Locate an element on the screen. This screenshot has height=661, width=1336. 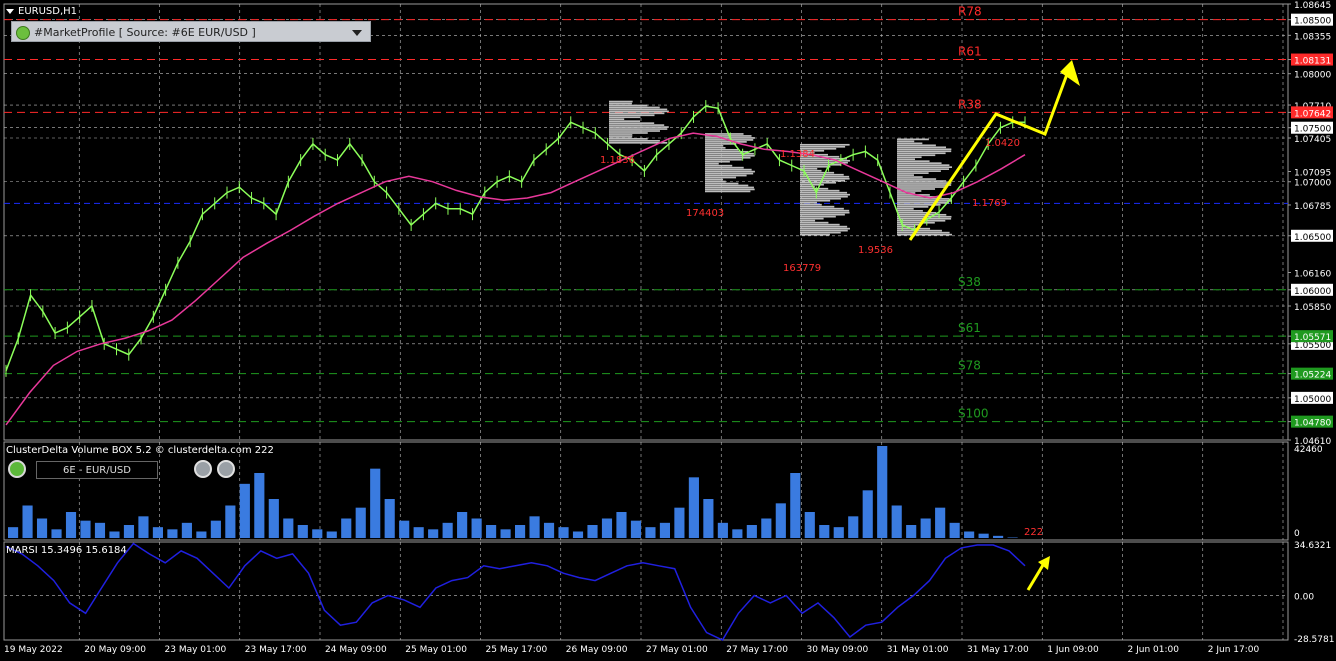
volume-panel-frame is located at coordinates (646, 491).